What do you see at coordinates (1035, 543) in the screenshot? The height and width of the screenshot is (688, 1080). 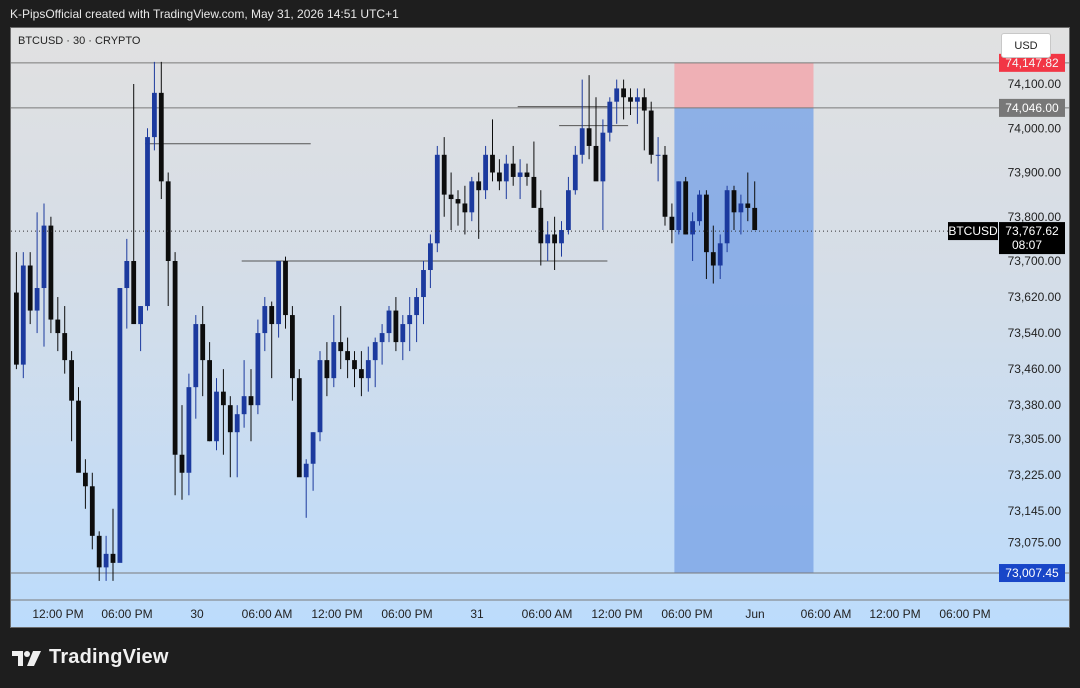 I see `y-tick-label: 73,075.00` at bounding box center [1035, 543].